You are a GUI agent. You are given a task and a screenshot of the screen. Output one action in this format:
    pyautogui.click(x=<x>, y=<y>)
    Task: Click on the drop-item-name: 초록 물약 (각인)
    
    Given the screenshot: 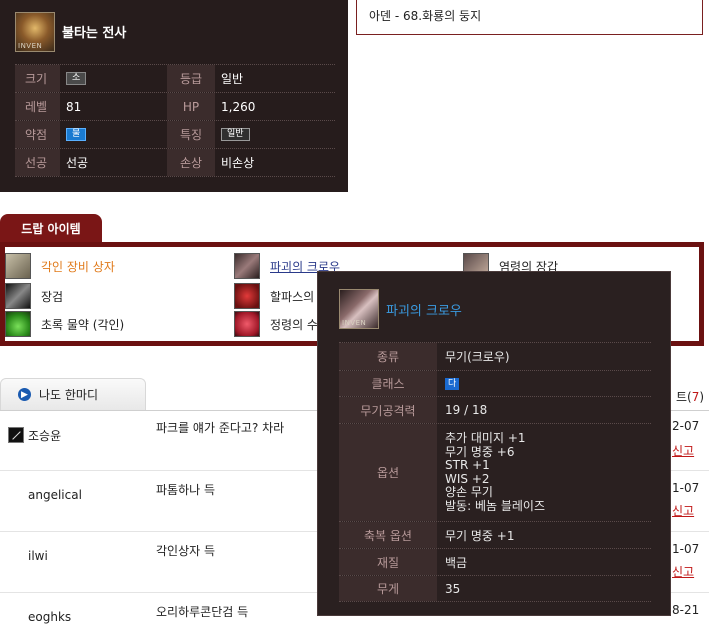 What is the action you would take?
    pyautogui.click(x=83, y=324)
    